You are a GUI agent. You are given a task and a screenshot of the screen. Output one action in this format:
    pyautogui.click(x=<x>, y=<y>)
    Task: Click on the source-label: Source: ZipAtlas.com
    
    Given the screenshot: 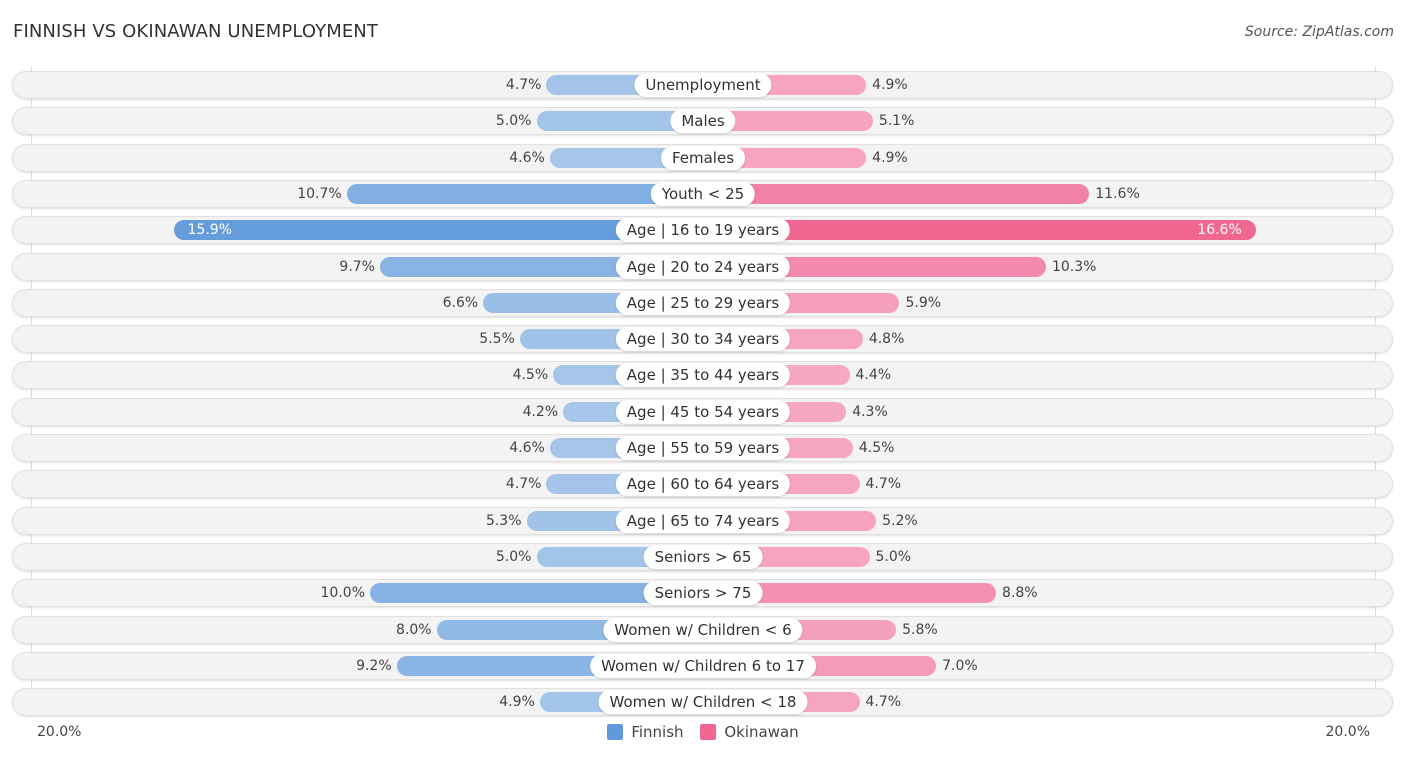 What is the action you would take?
    pyautogui.click(x=1319, y=32)
    